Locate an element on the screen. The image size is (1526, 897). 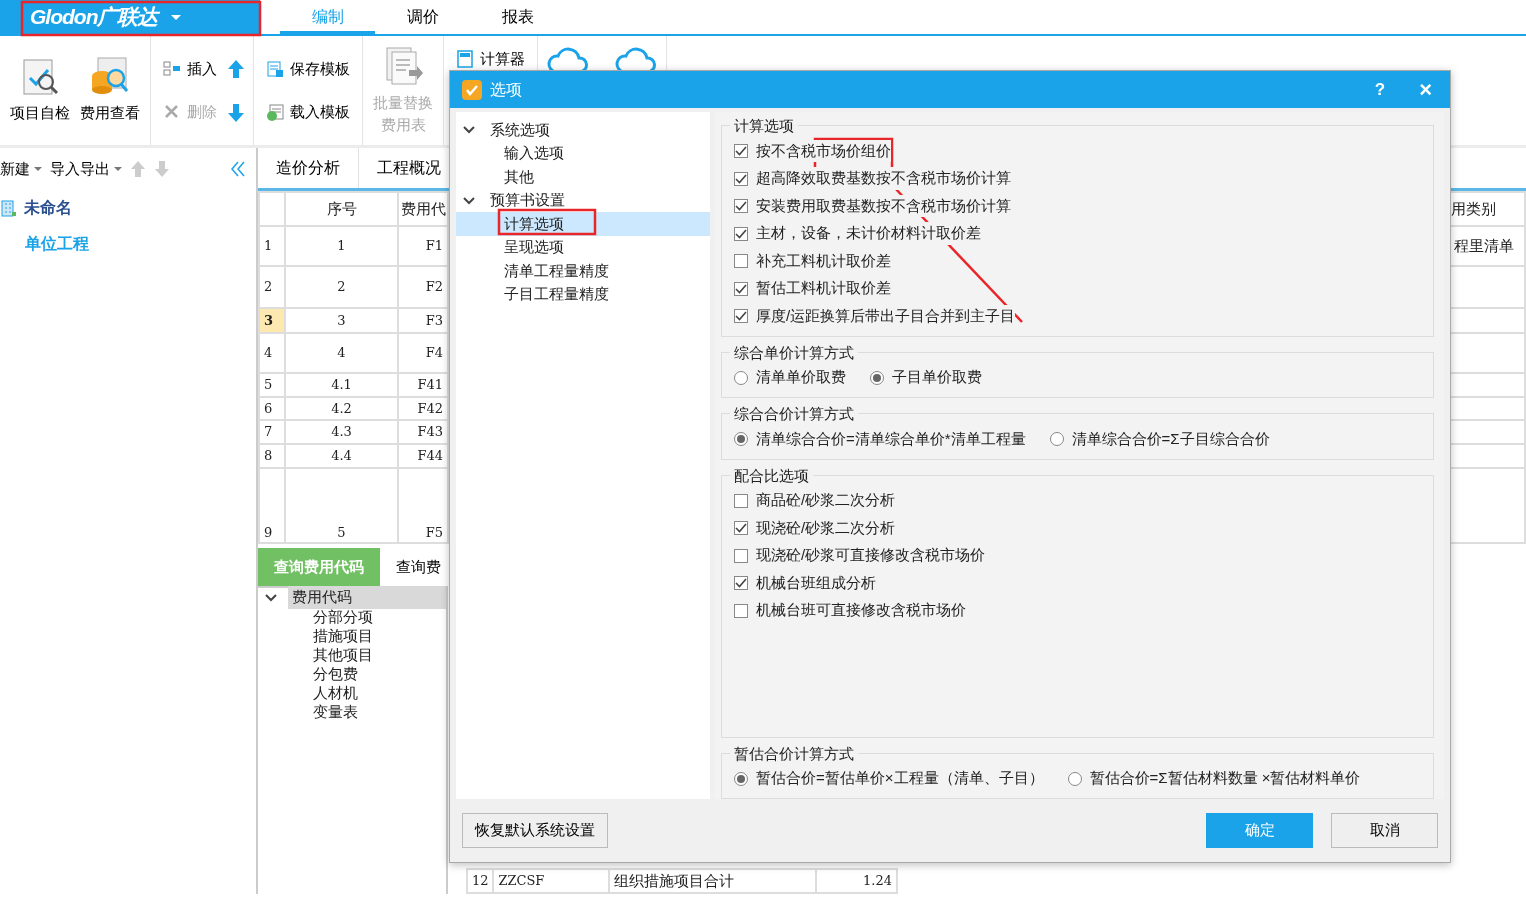
tree-item: 呈现选项 is located at coordinates (534, 247).